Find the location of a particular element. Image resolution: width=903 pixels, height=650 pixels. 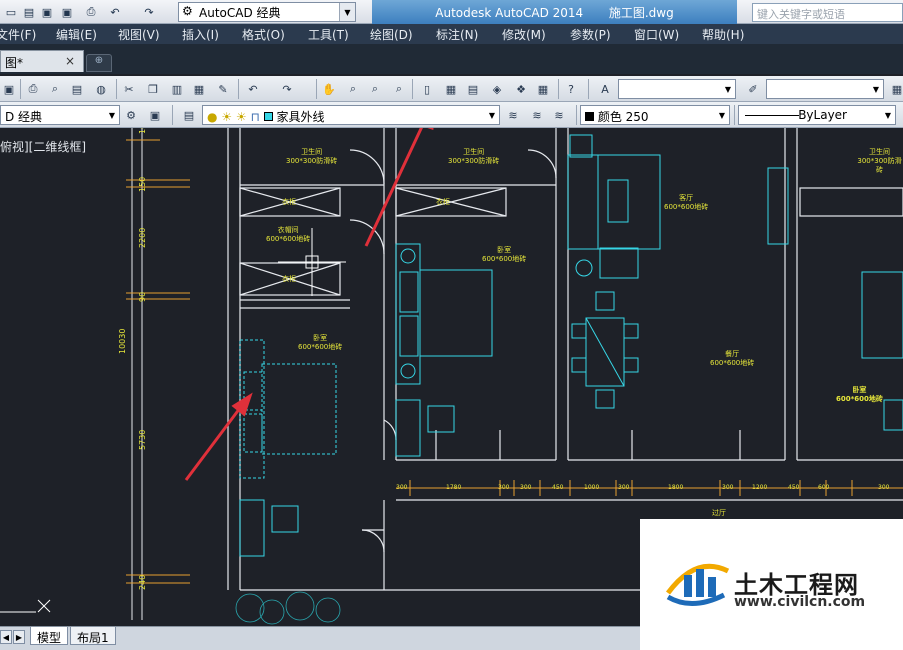

room-name: 卫生间 is located at coordinates (312, 152).